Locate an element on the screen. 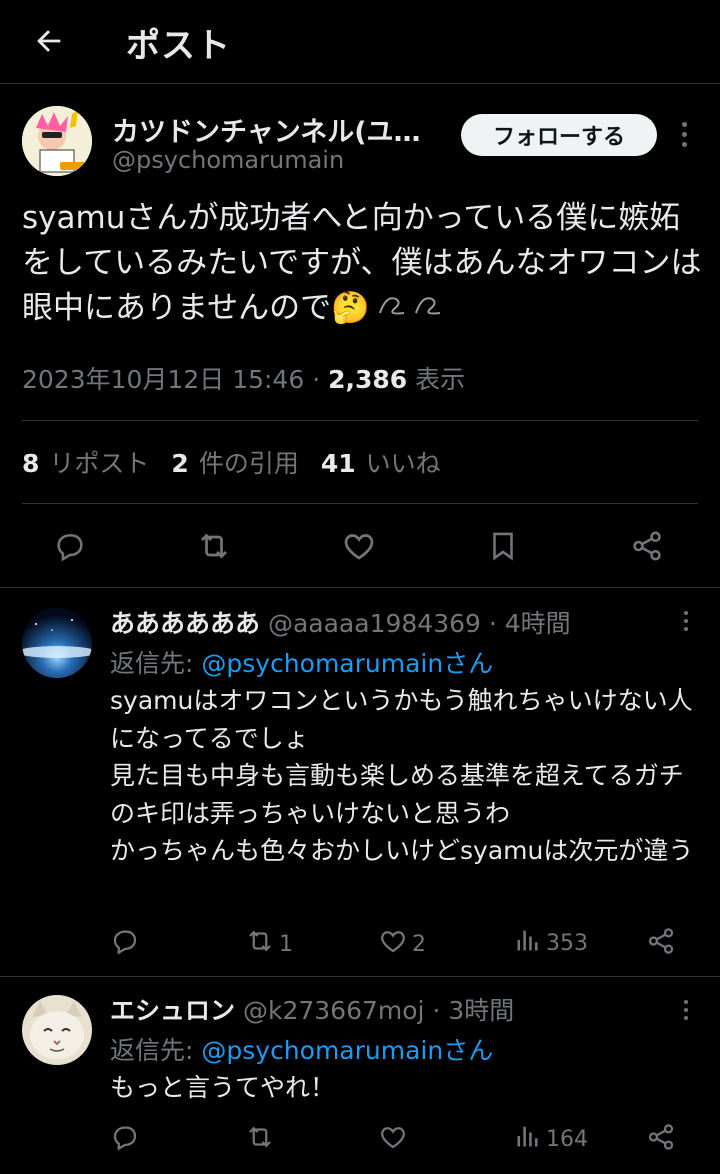 This screenshot has width=720, height=1174. views-count: 353 is located at coordinates (567, 943).